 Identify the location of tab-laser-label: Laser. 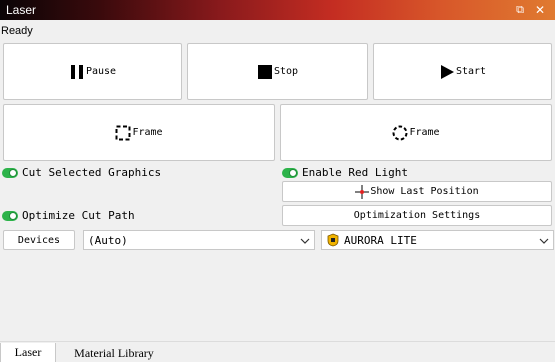
(28, 352).